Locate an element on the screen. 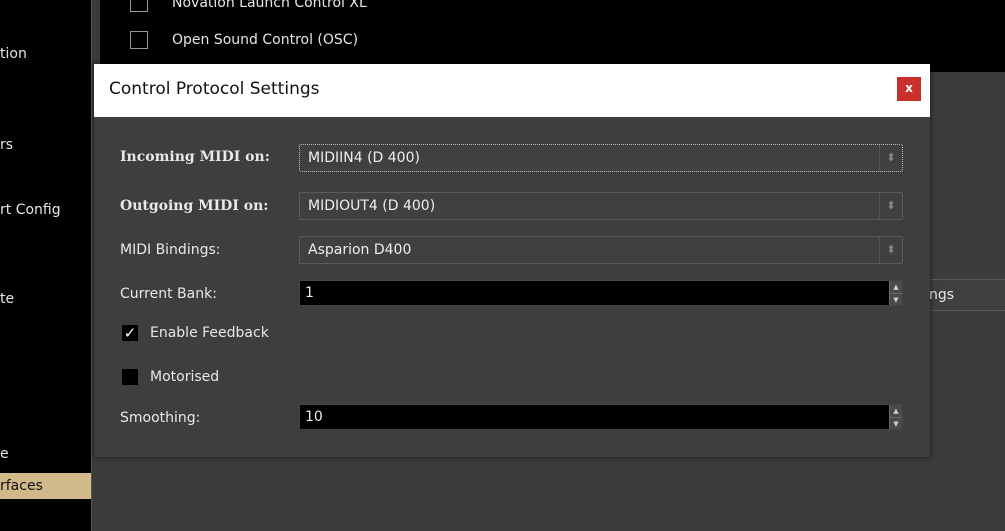 The width and height of the screenshot is (1005, 531). enable-feedback-checkbox: ✓ Enable Feedback is located at coordinates (195, 333).